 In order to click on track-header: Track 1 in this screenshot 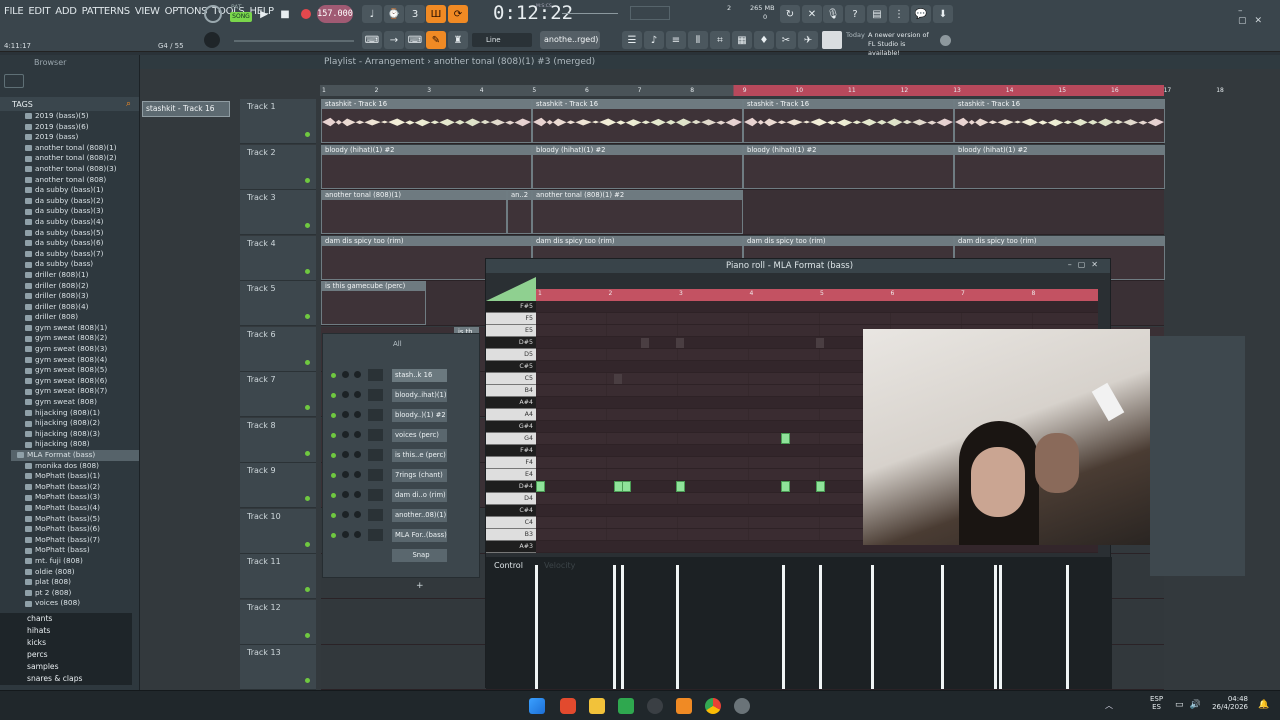, I will do `click(278, 121)`.